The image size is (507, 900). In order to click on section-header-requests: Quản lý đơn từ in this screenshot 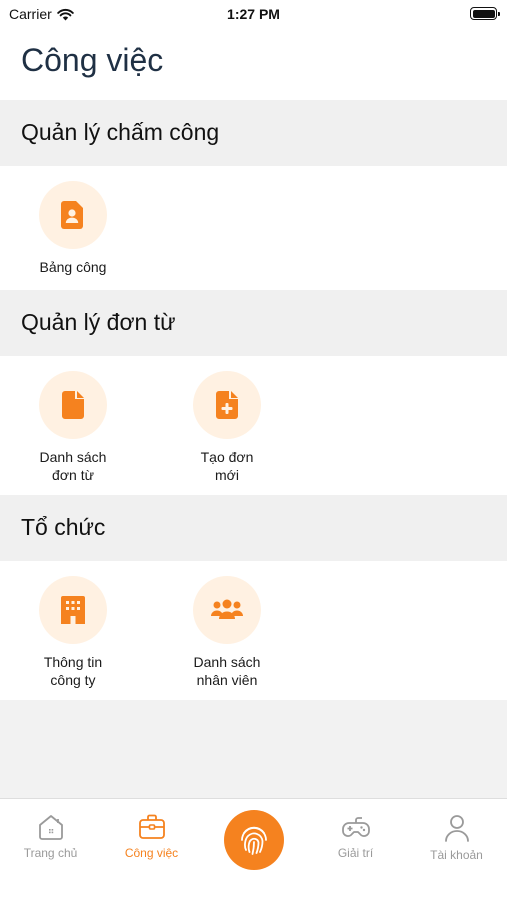, I will do `click(253, 323)`.